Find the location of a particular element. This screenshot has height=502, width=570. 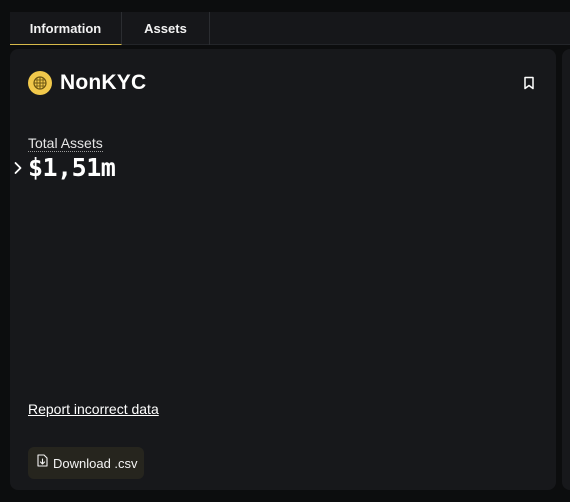

bookmark-icon is located at coordinates (529, 83).